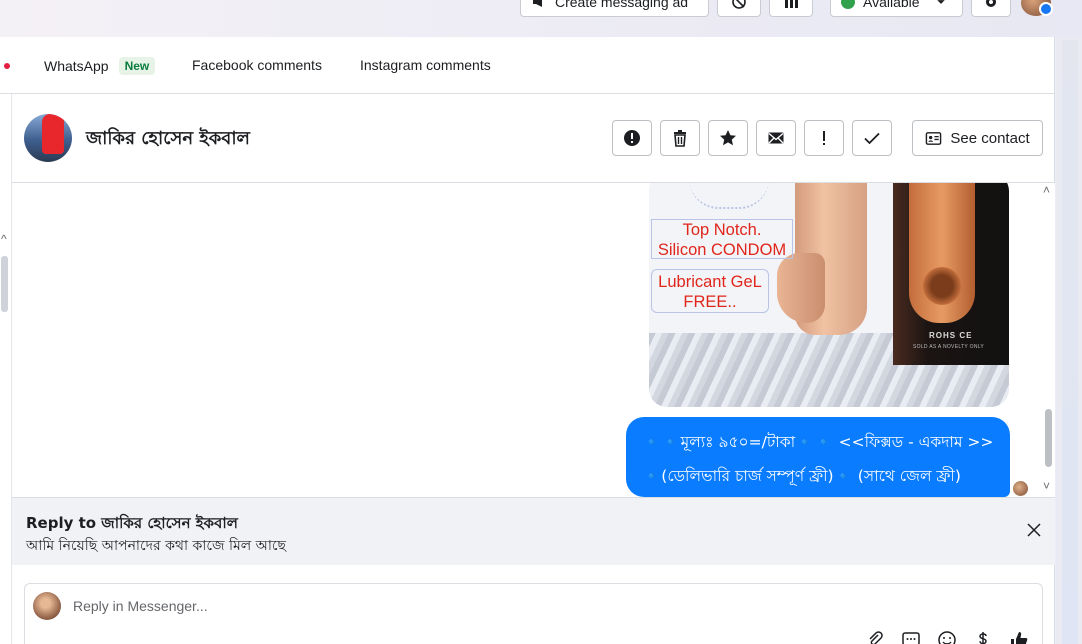 This screenshot has height=644, width=1082. What do you see at coordinates (891, 5) in the screenshot?
I see `availability-label: Available` at bounding box center [891, 5].